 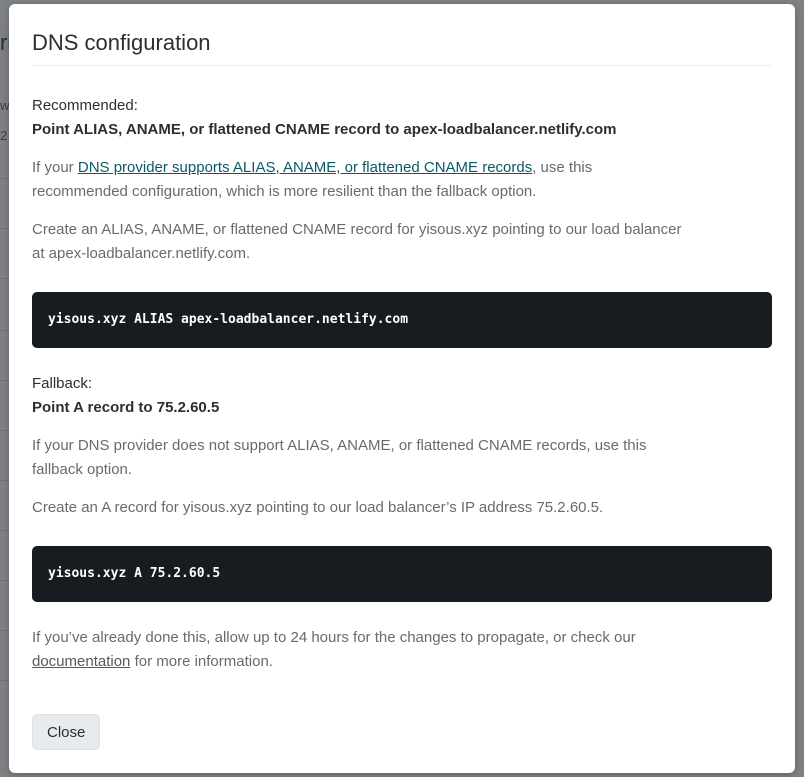 What do you see at coordinates (4, 135) in the screenshot?
I see `backdrop-partial-link: 2` at bounding box center [4, 135].